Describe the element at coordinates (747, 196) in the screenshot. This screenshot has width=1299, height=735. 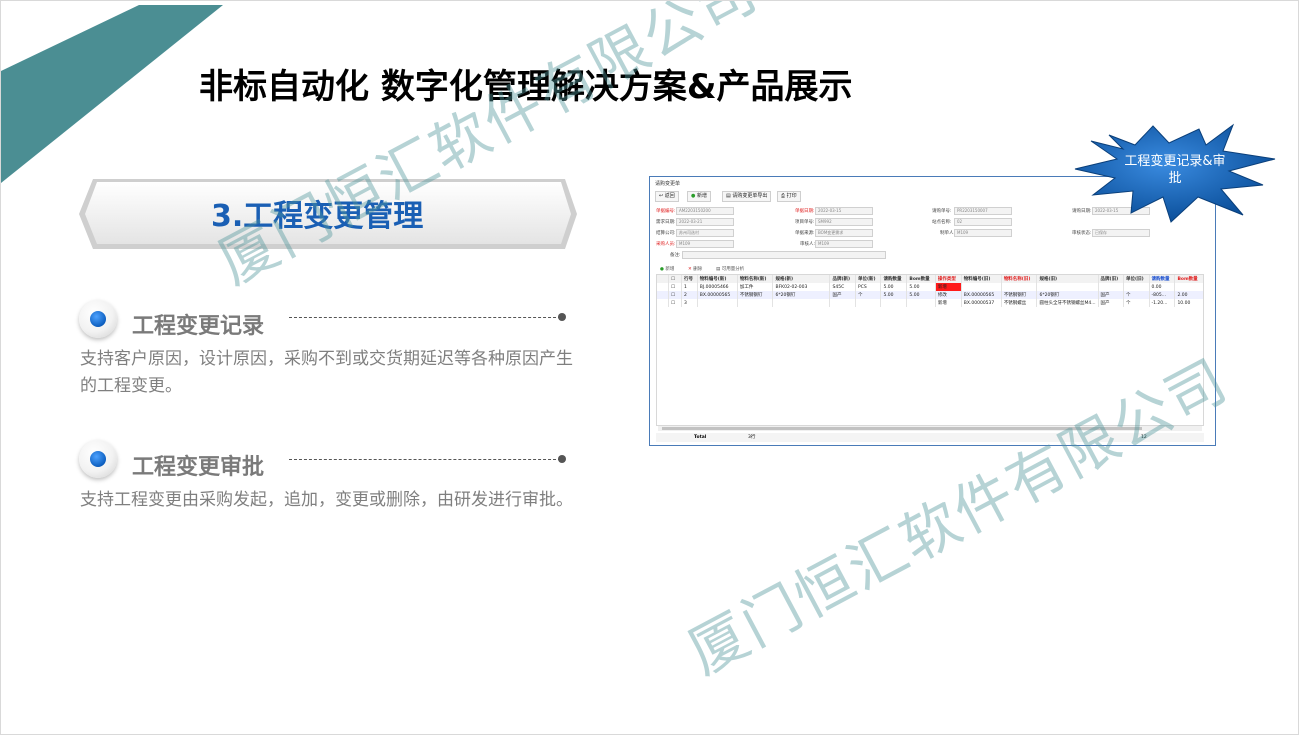
I see `export-button: ▤ 请购变更单导出` at that location.